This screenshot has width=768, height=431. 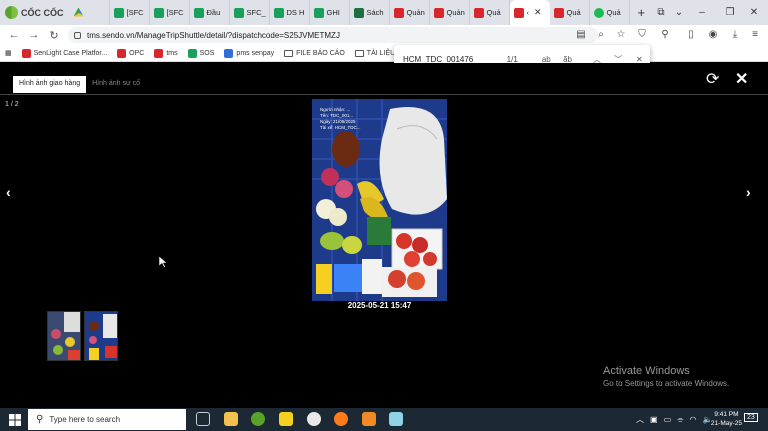 I want to click on chat-app-icon, so click(x=314, y=419).